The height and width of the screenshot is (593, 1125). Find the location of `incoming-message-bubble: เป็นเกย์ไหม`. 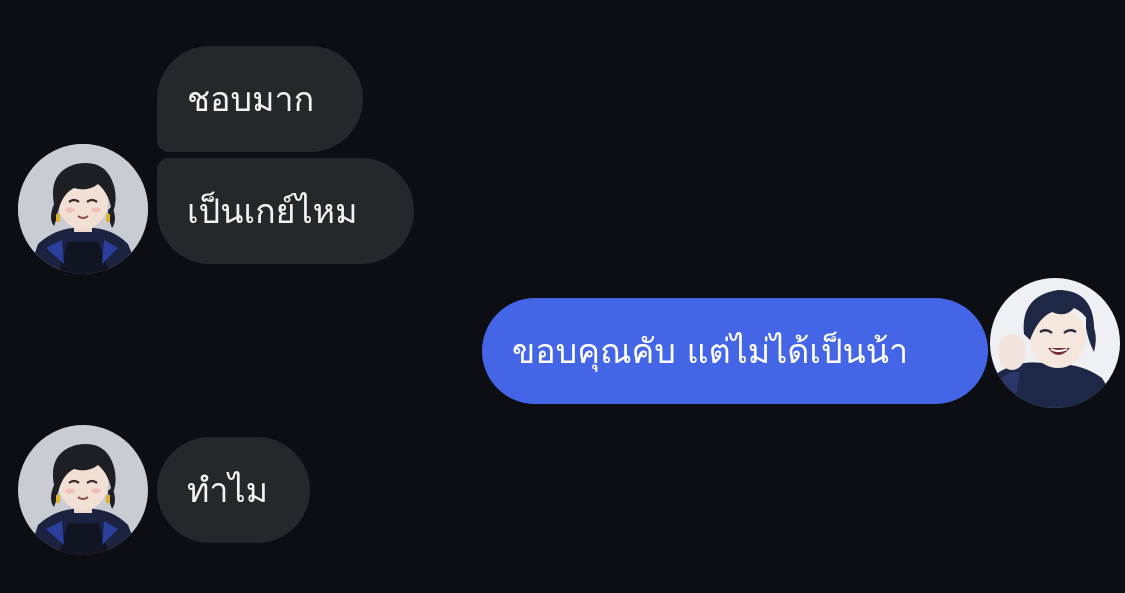

incoming-message-bubble: เป็นเกย์ไหม is located at coordinates (285, 211).